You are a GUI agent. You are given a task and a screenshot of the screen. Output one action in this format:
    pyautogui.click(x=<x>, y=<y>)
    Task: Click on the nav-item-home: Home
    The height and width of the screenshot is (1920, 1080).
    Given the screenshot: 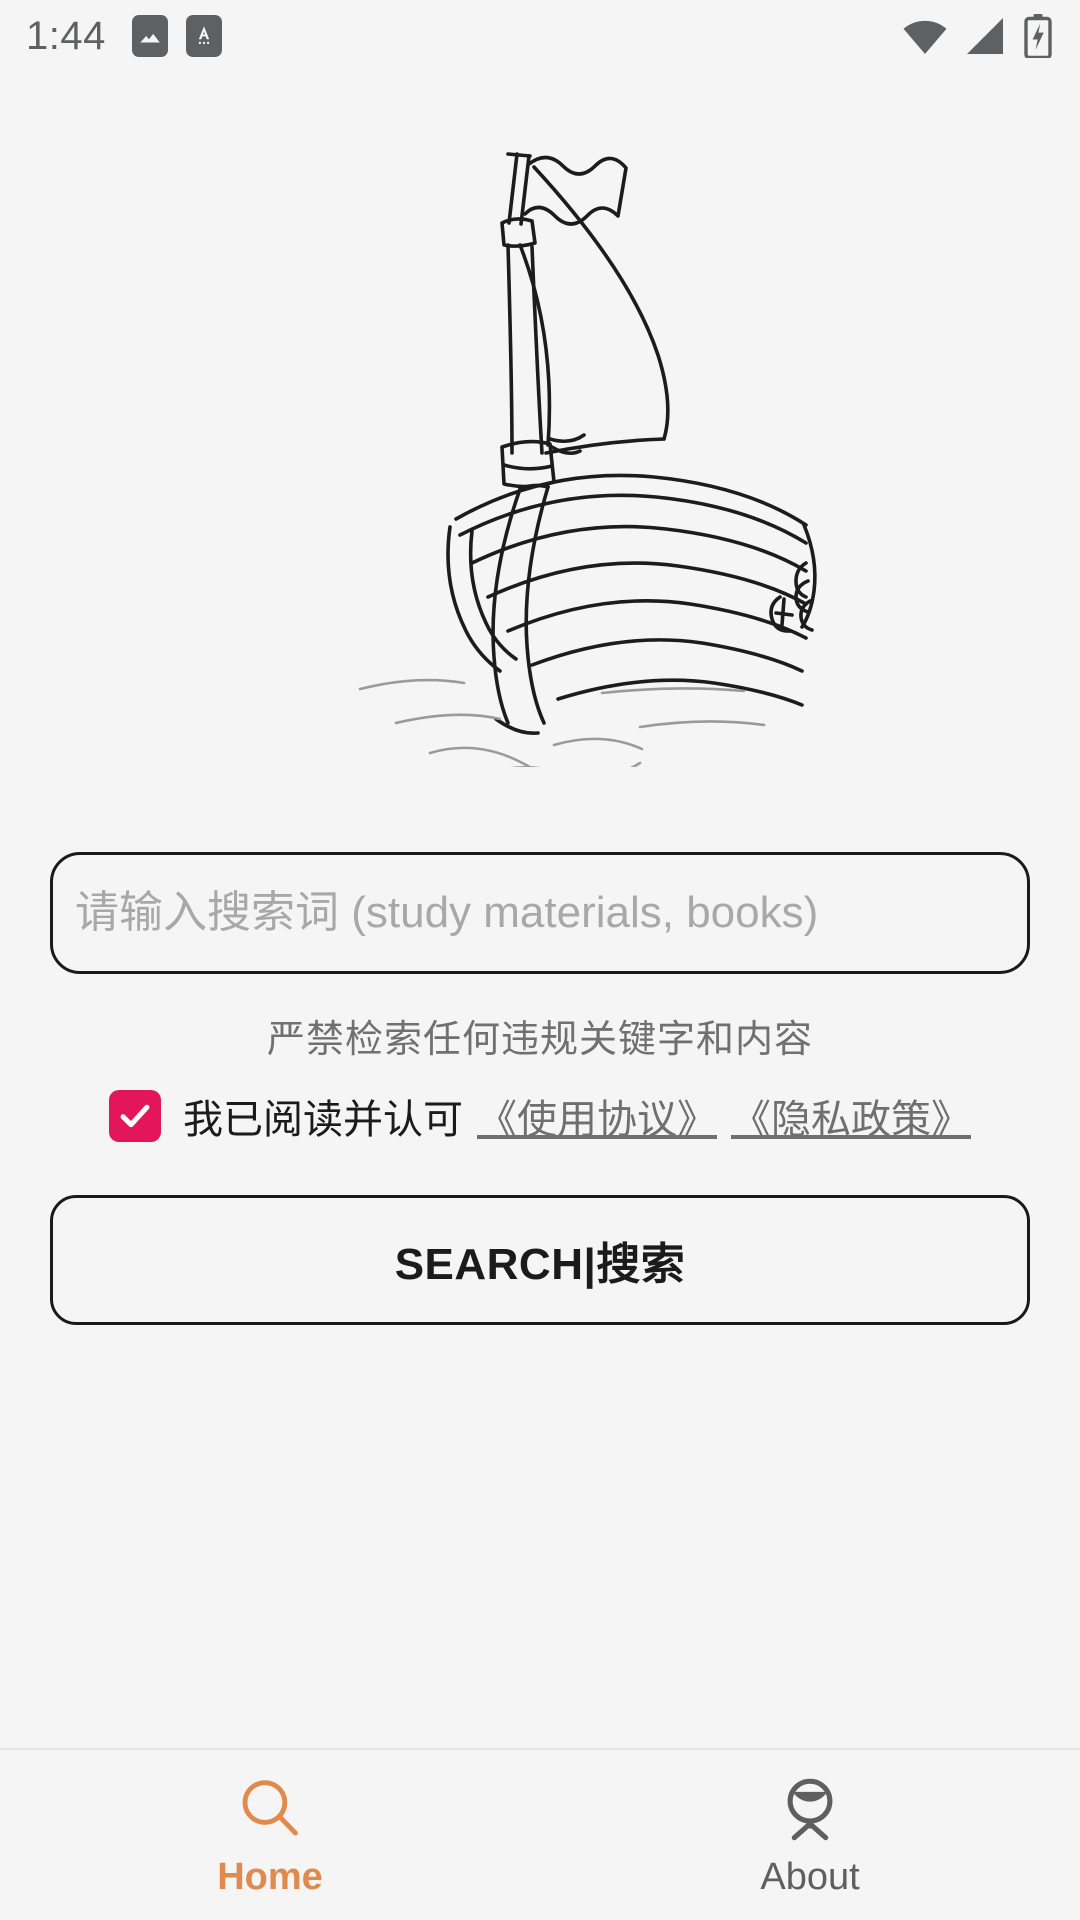 What is the action you would take?
    pyautogui.click(x=270, y=1835)
    